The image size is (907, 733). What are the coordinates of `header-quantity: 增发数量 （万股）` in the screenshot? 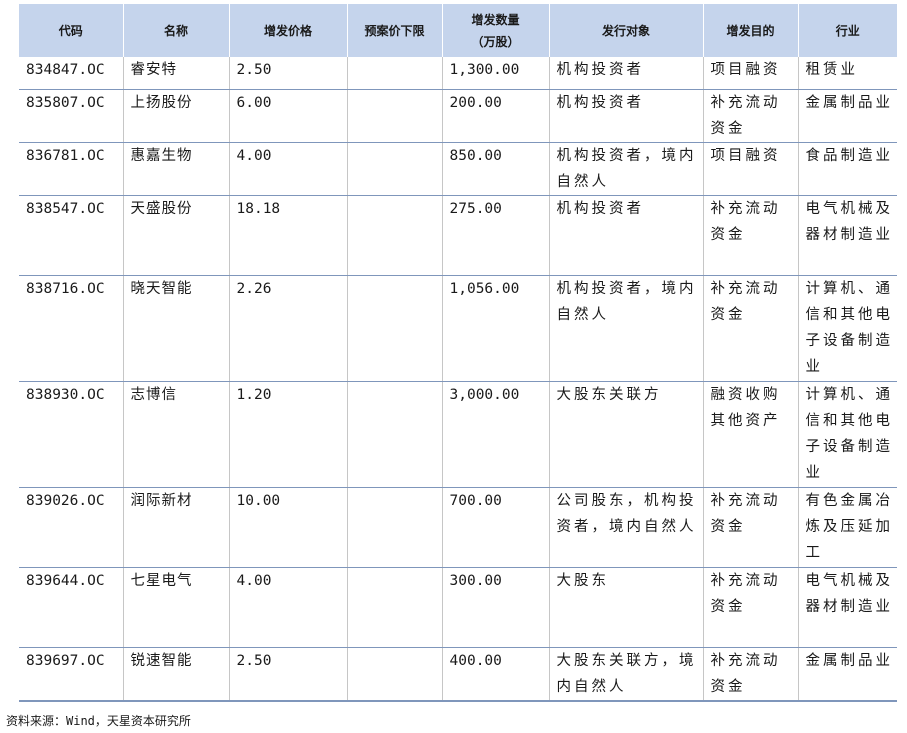 It's located at (496, 30).